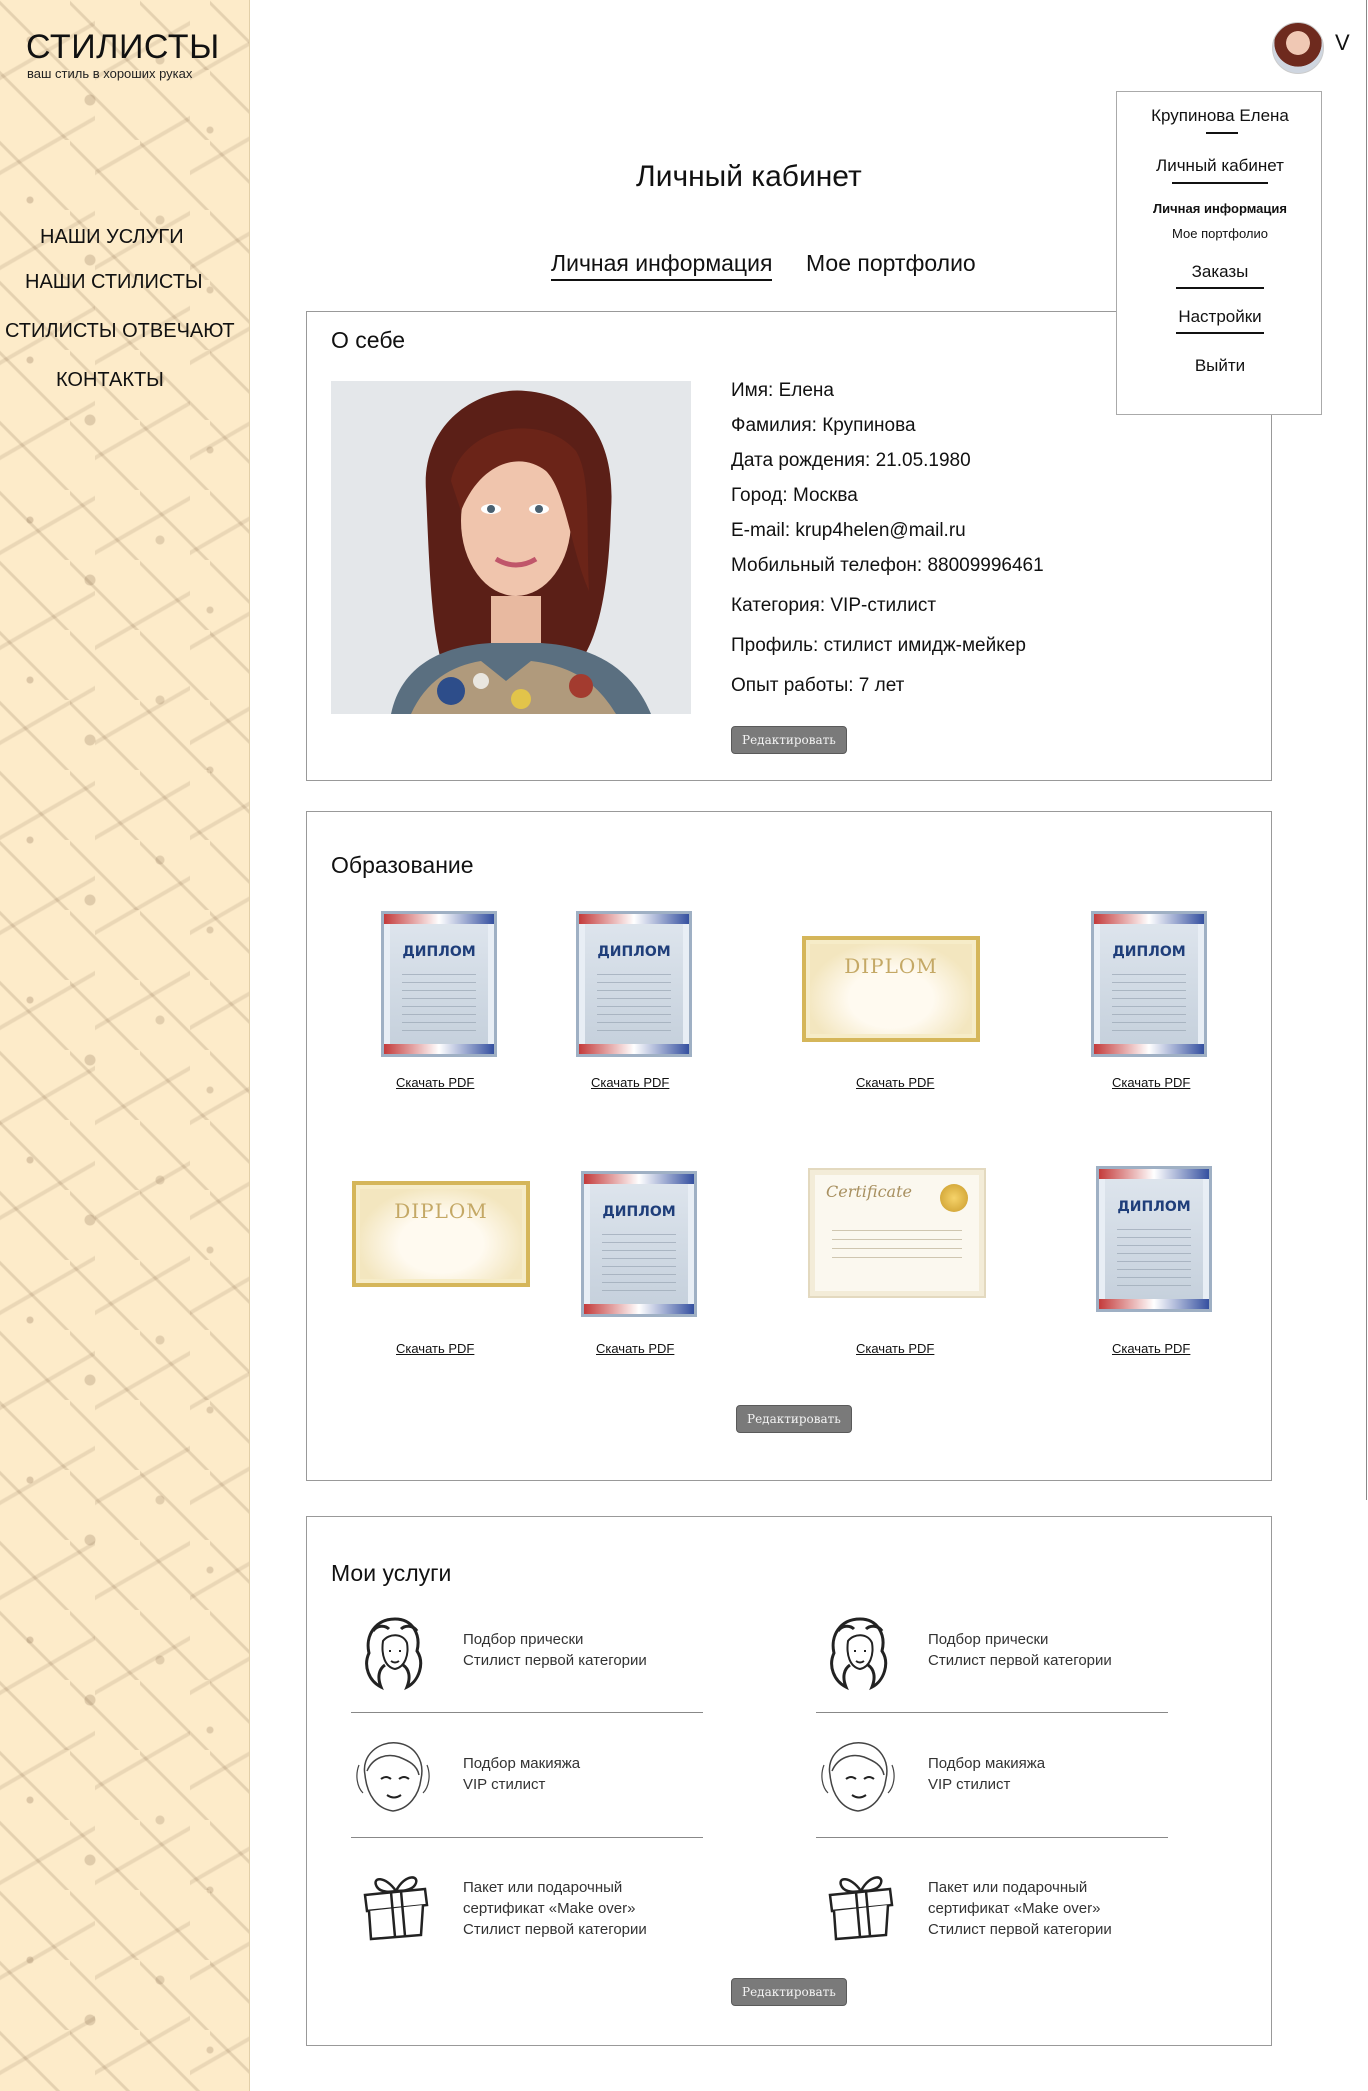  What do you see at coordinates (834, 605) in the screenshot?
I see `field-category: Категория: VIP-стилист` at bounding box center [834, 605].